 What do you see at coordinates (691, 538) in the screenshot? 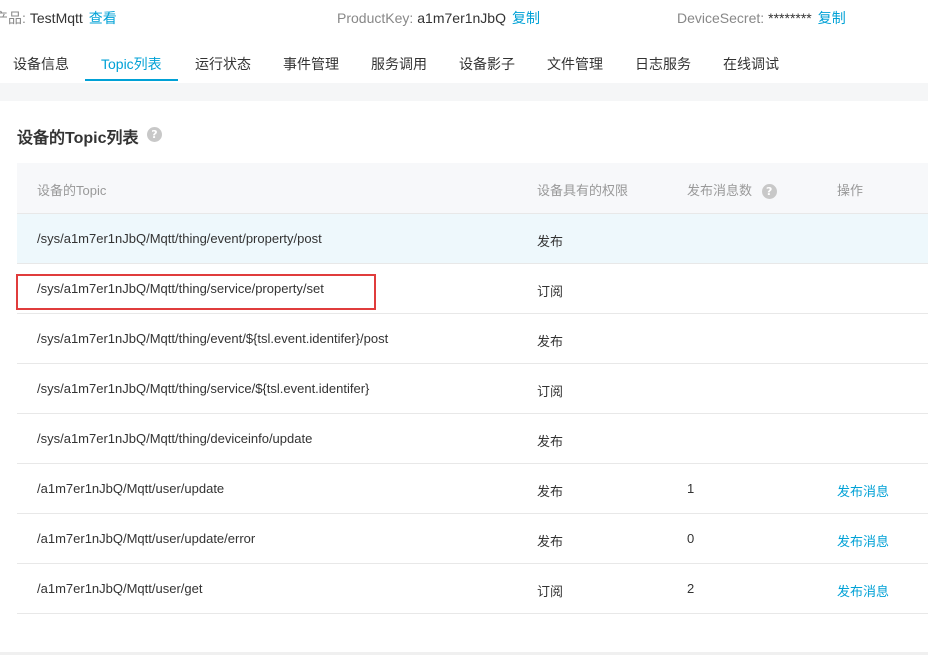
I see `count-cell: 0` at bounding box center [691, 538].